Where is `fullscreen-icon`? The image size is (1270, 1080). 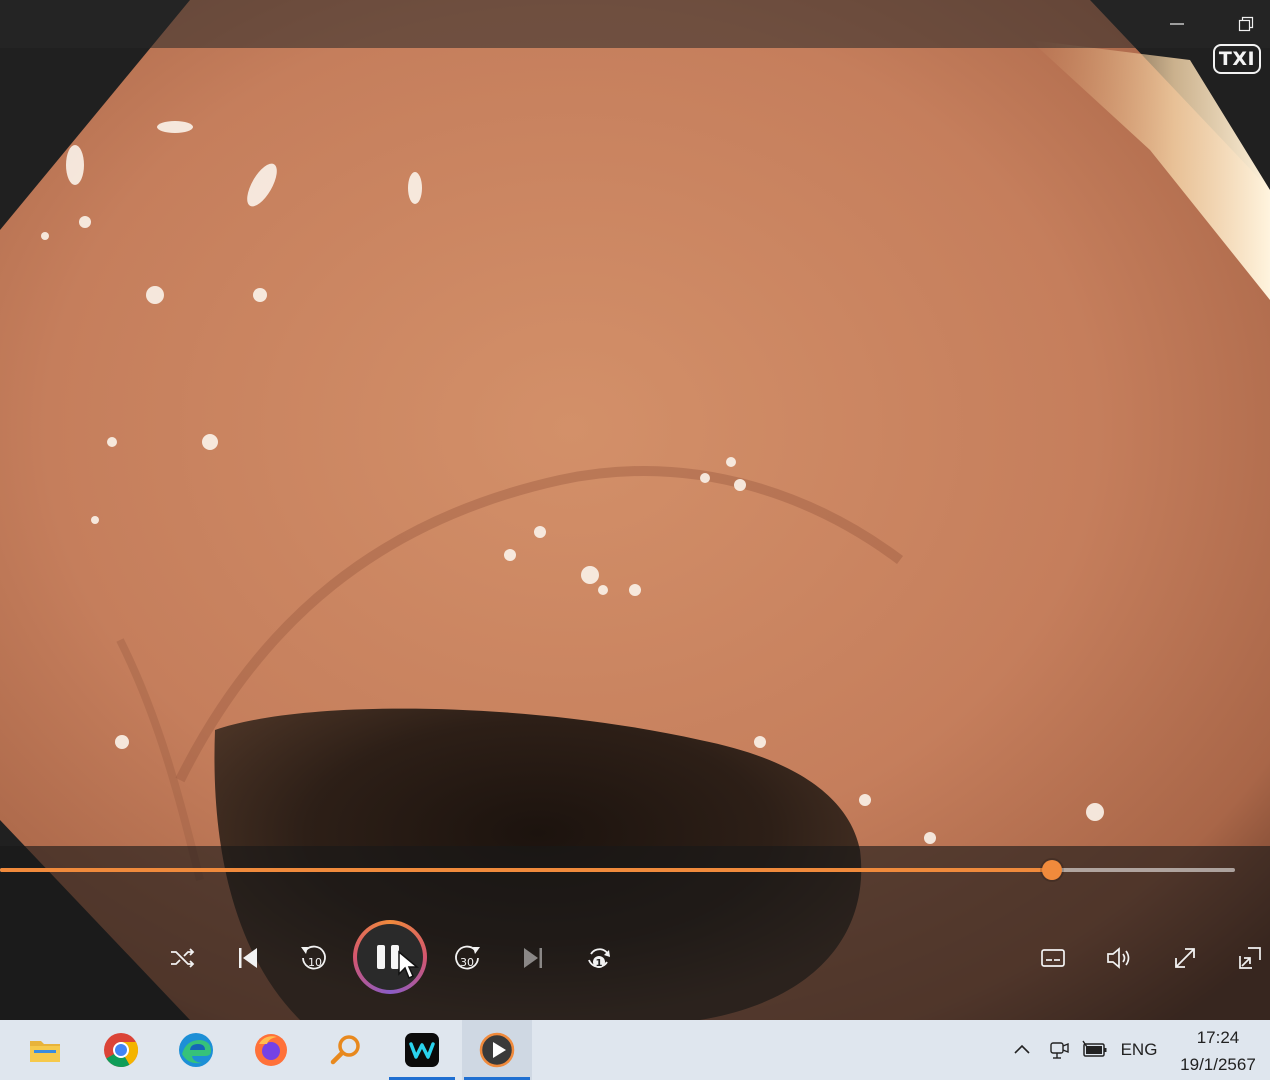
fullscreen-icon is located at coordinates (1185, 958).